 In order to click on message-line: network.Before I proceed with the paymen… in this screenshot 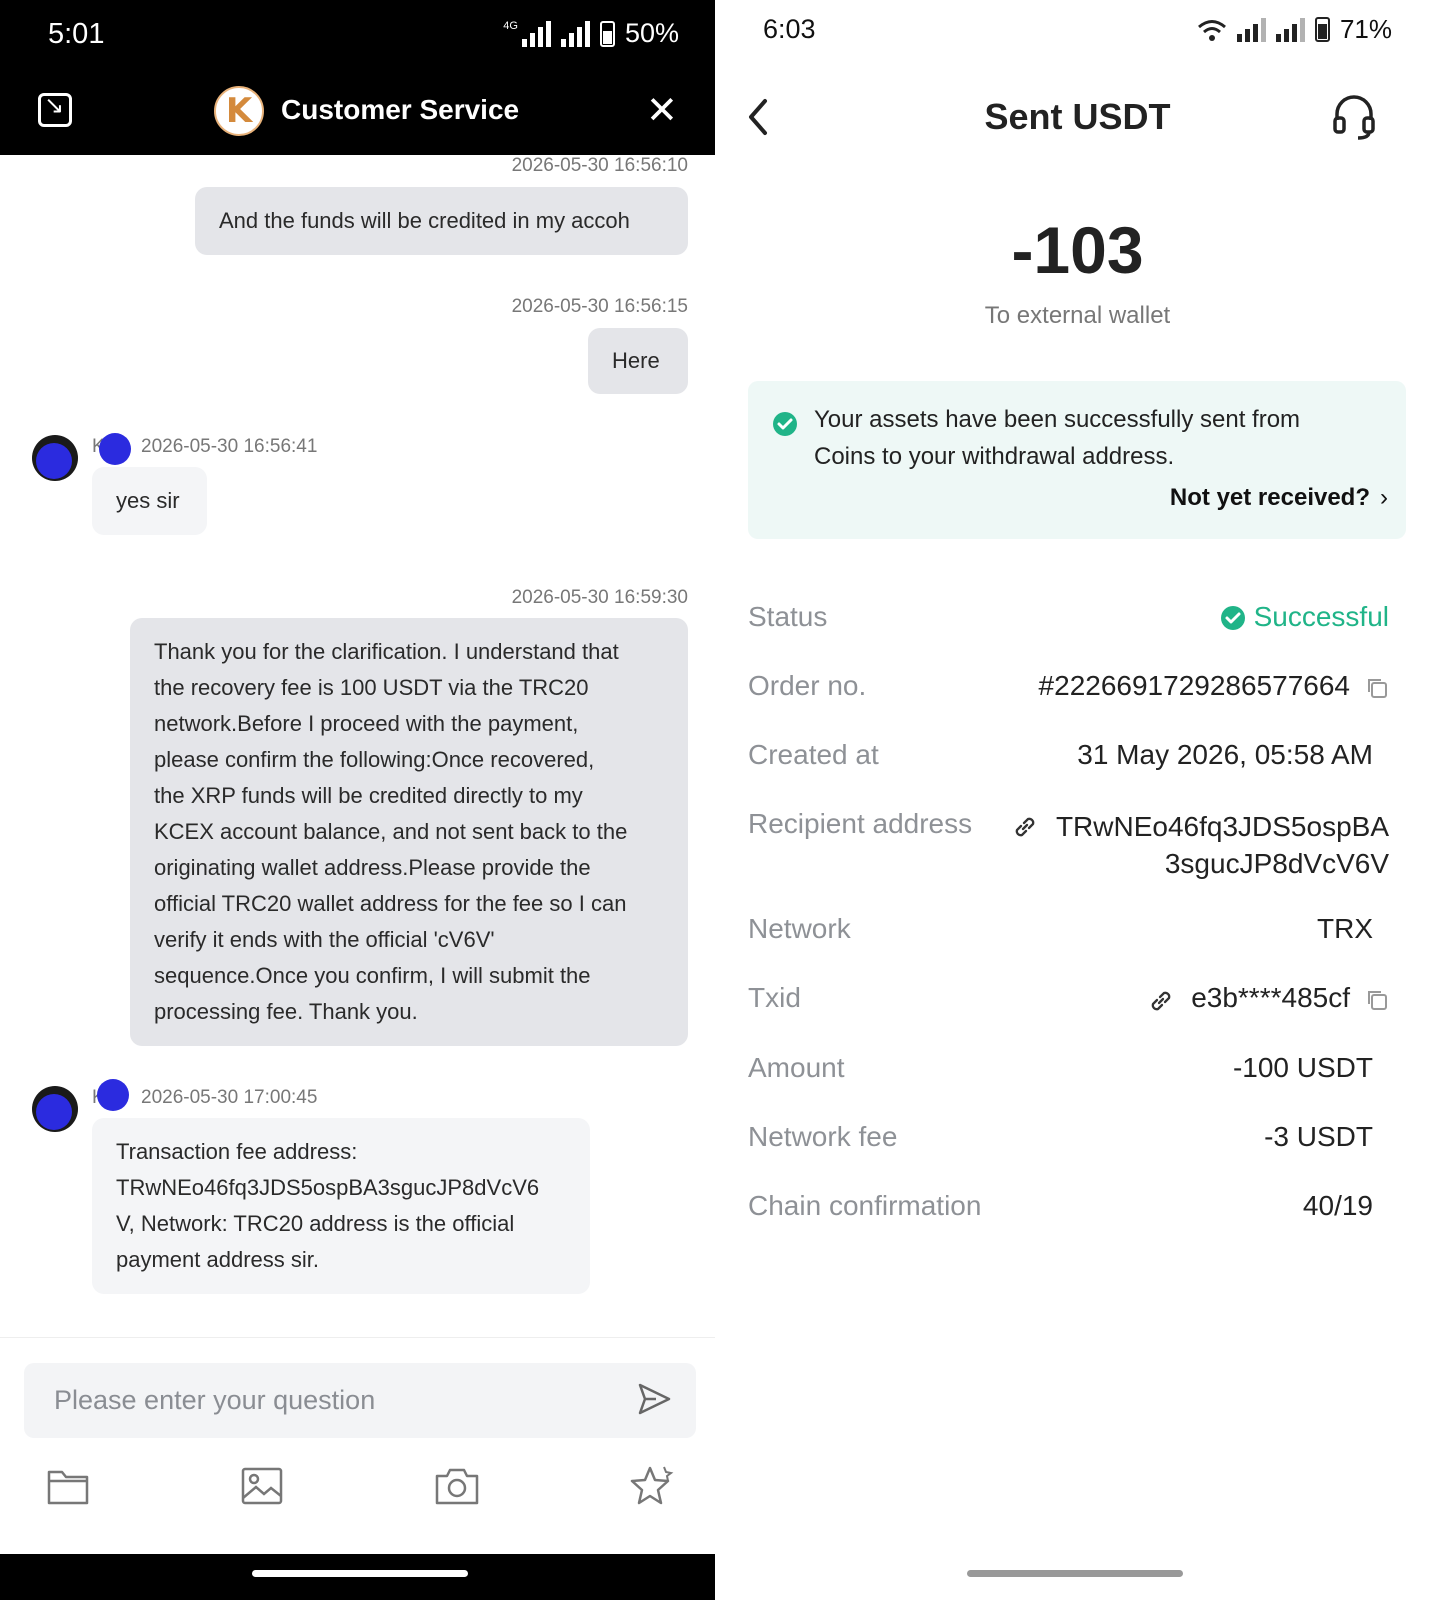, I will do `click(366, 723)`.